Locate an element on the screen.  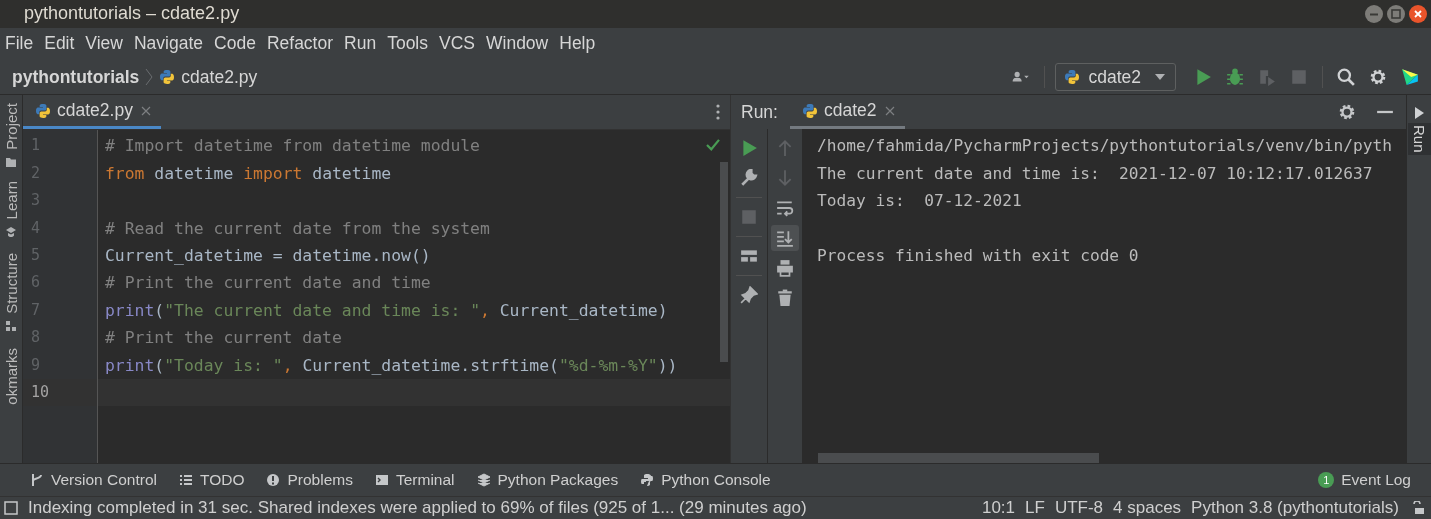
menu-item: View is located at coordinates (106, 44).